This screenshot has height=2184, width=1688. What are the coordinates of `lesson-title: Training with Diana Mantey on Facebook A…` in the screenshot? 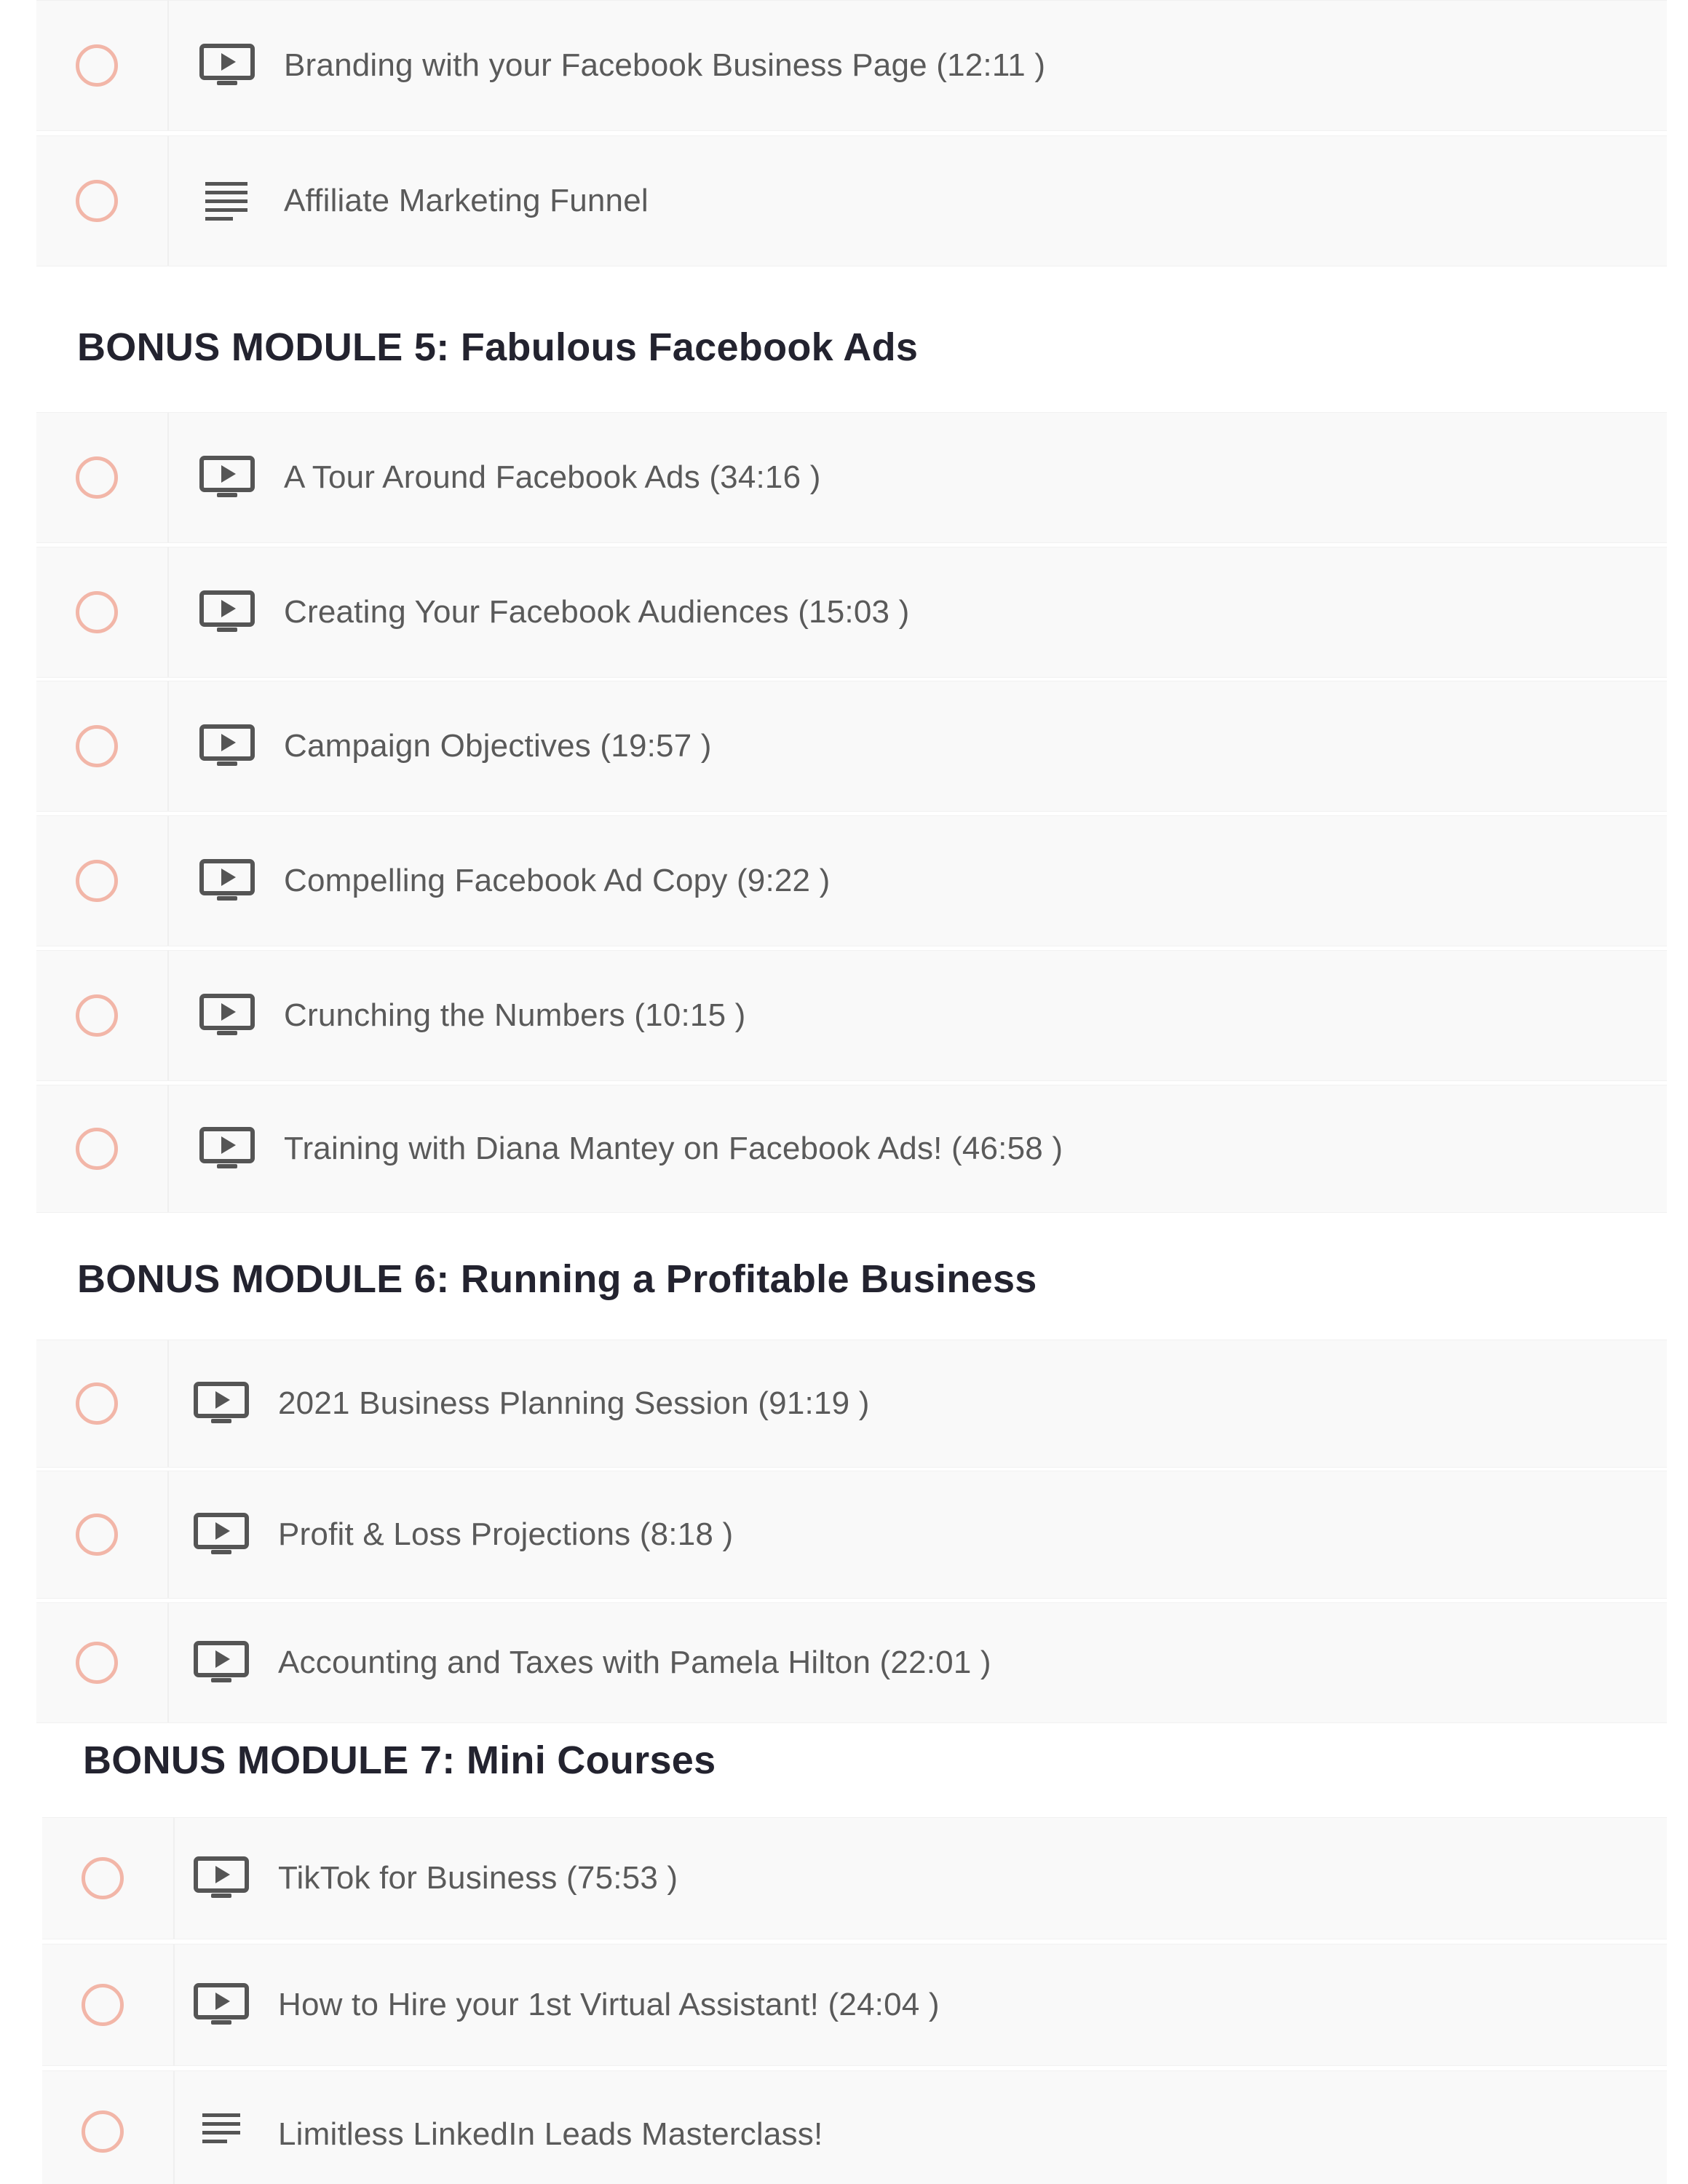 It's located at (673, 1149).